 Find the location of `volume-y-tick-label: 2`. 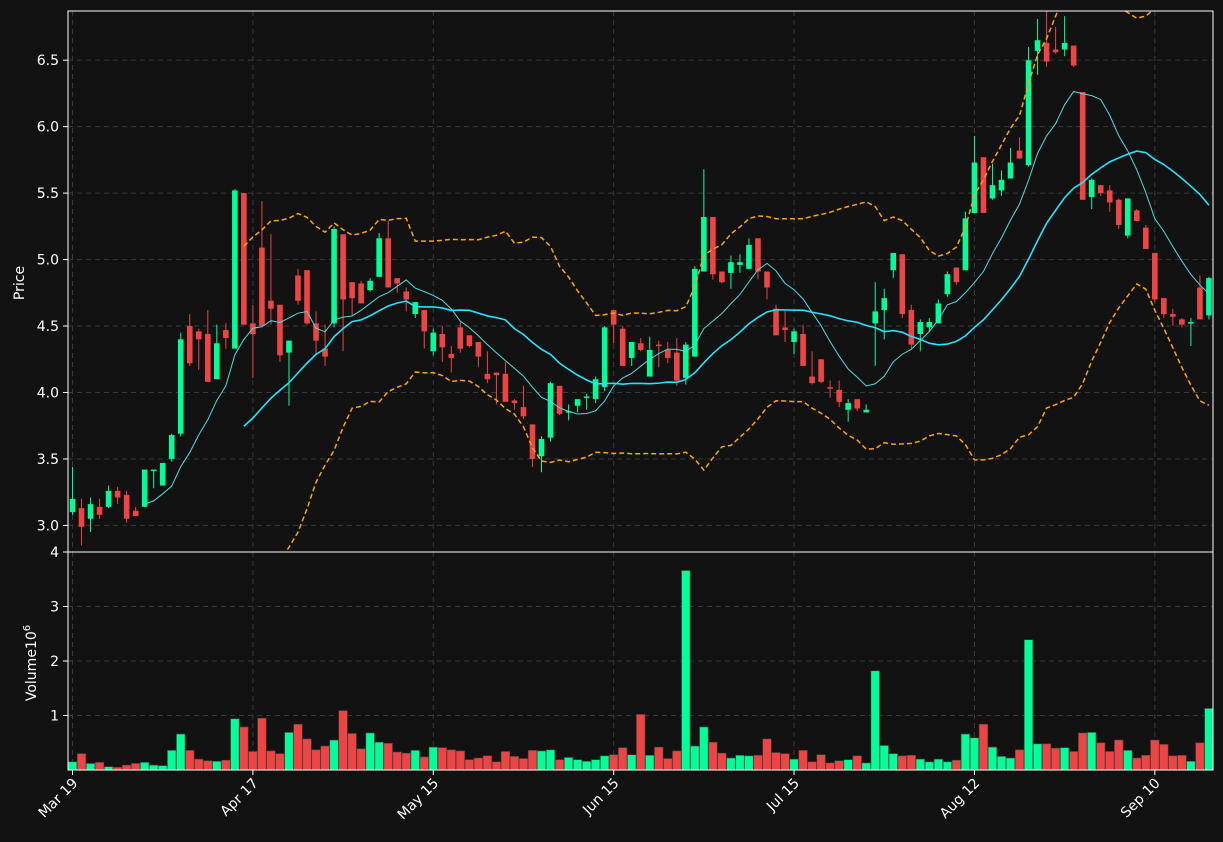

volume-y-tick-label: 2 is located at coordinates (54, 662).